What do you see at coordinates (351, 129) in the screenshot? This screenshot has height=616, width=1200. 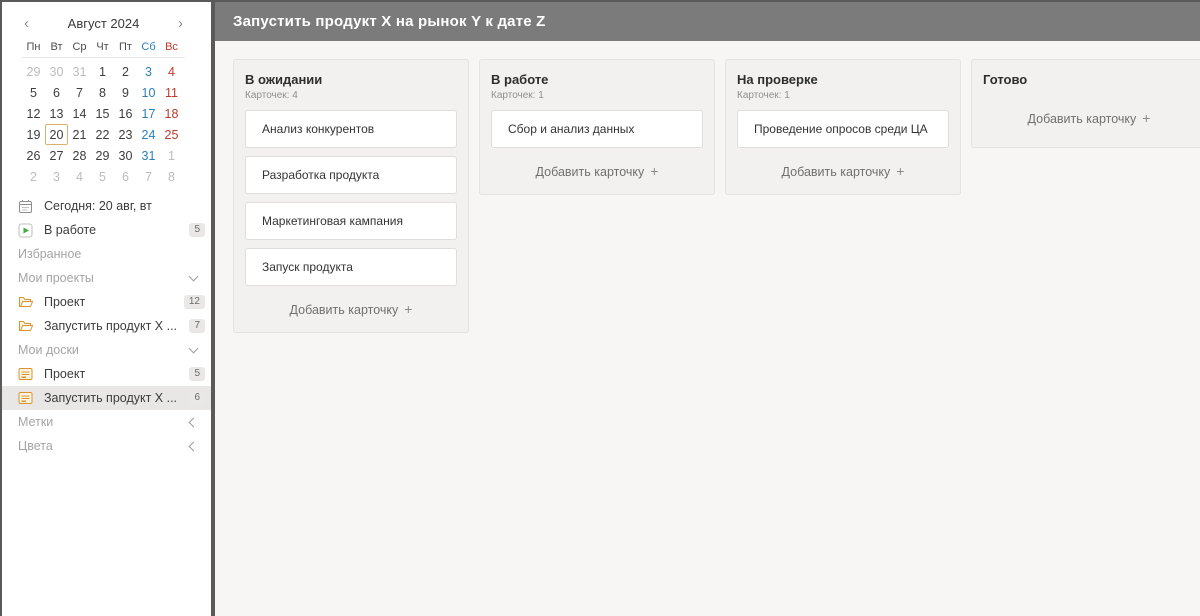 I see `kanban-card: Анализ конкурентов` at bounding box center [351, 129].